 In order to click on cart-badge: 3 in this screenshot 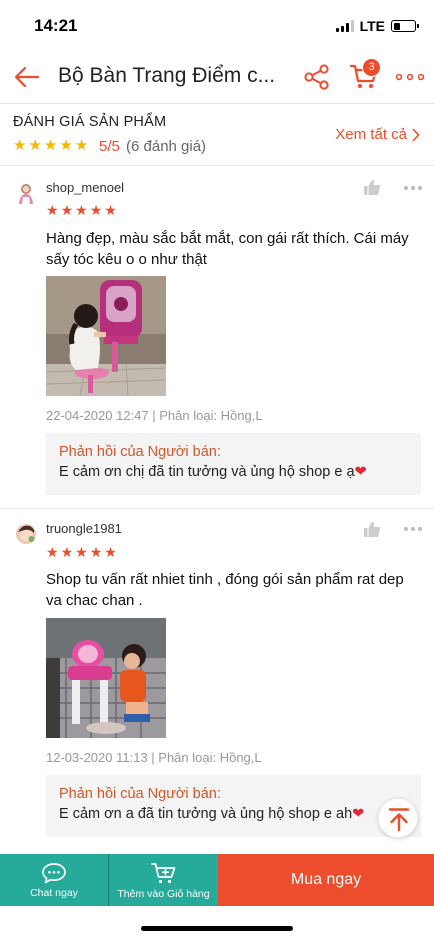, I will do `click(371, 67)`.